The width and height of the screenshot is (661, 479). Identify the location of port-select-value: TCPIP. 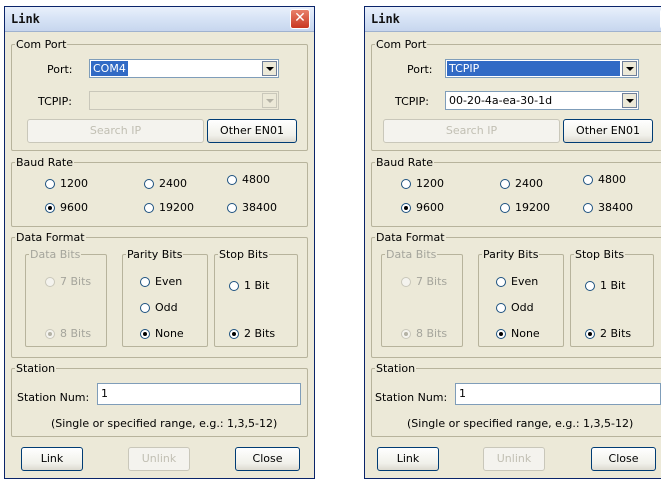
(533, 68).